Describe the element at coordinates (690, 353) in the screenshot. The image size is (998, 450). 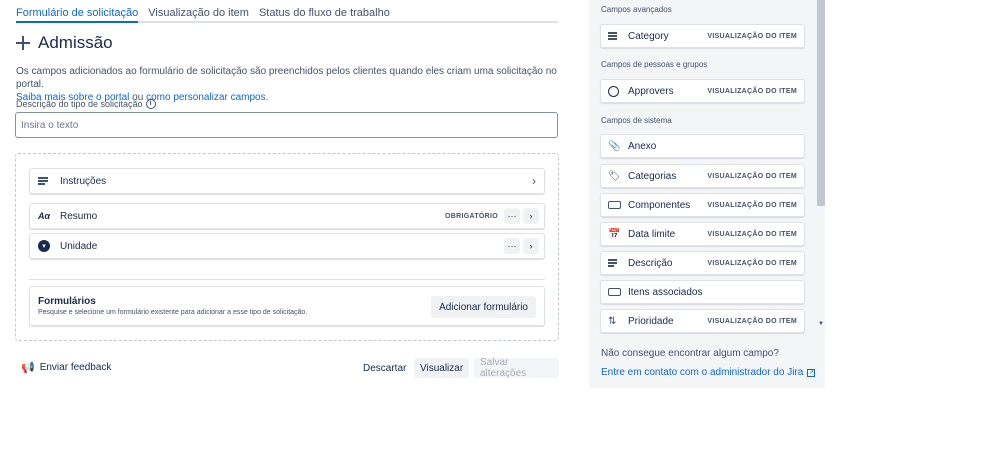
I see `cant-find-text: Não consegue encontrar algum campo?` at that location.